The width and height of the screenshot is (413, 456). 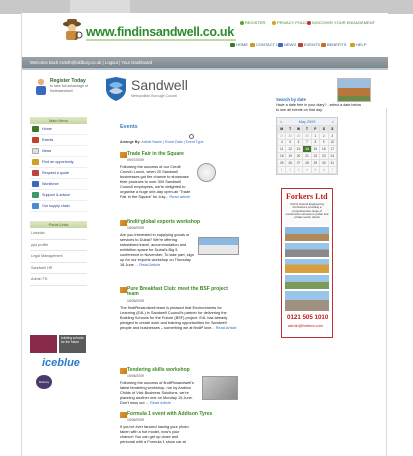 I want to click on register-subtitle: to take full advantage of findinsandwell, so click(x=69, y=88).